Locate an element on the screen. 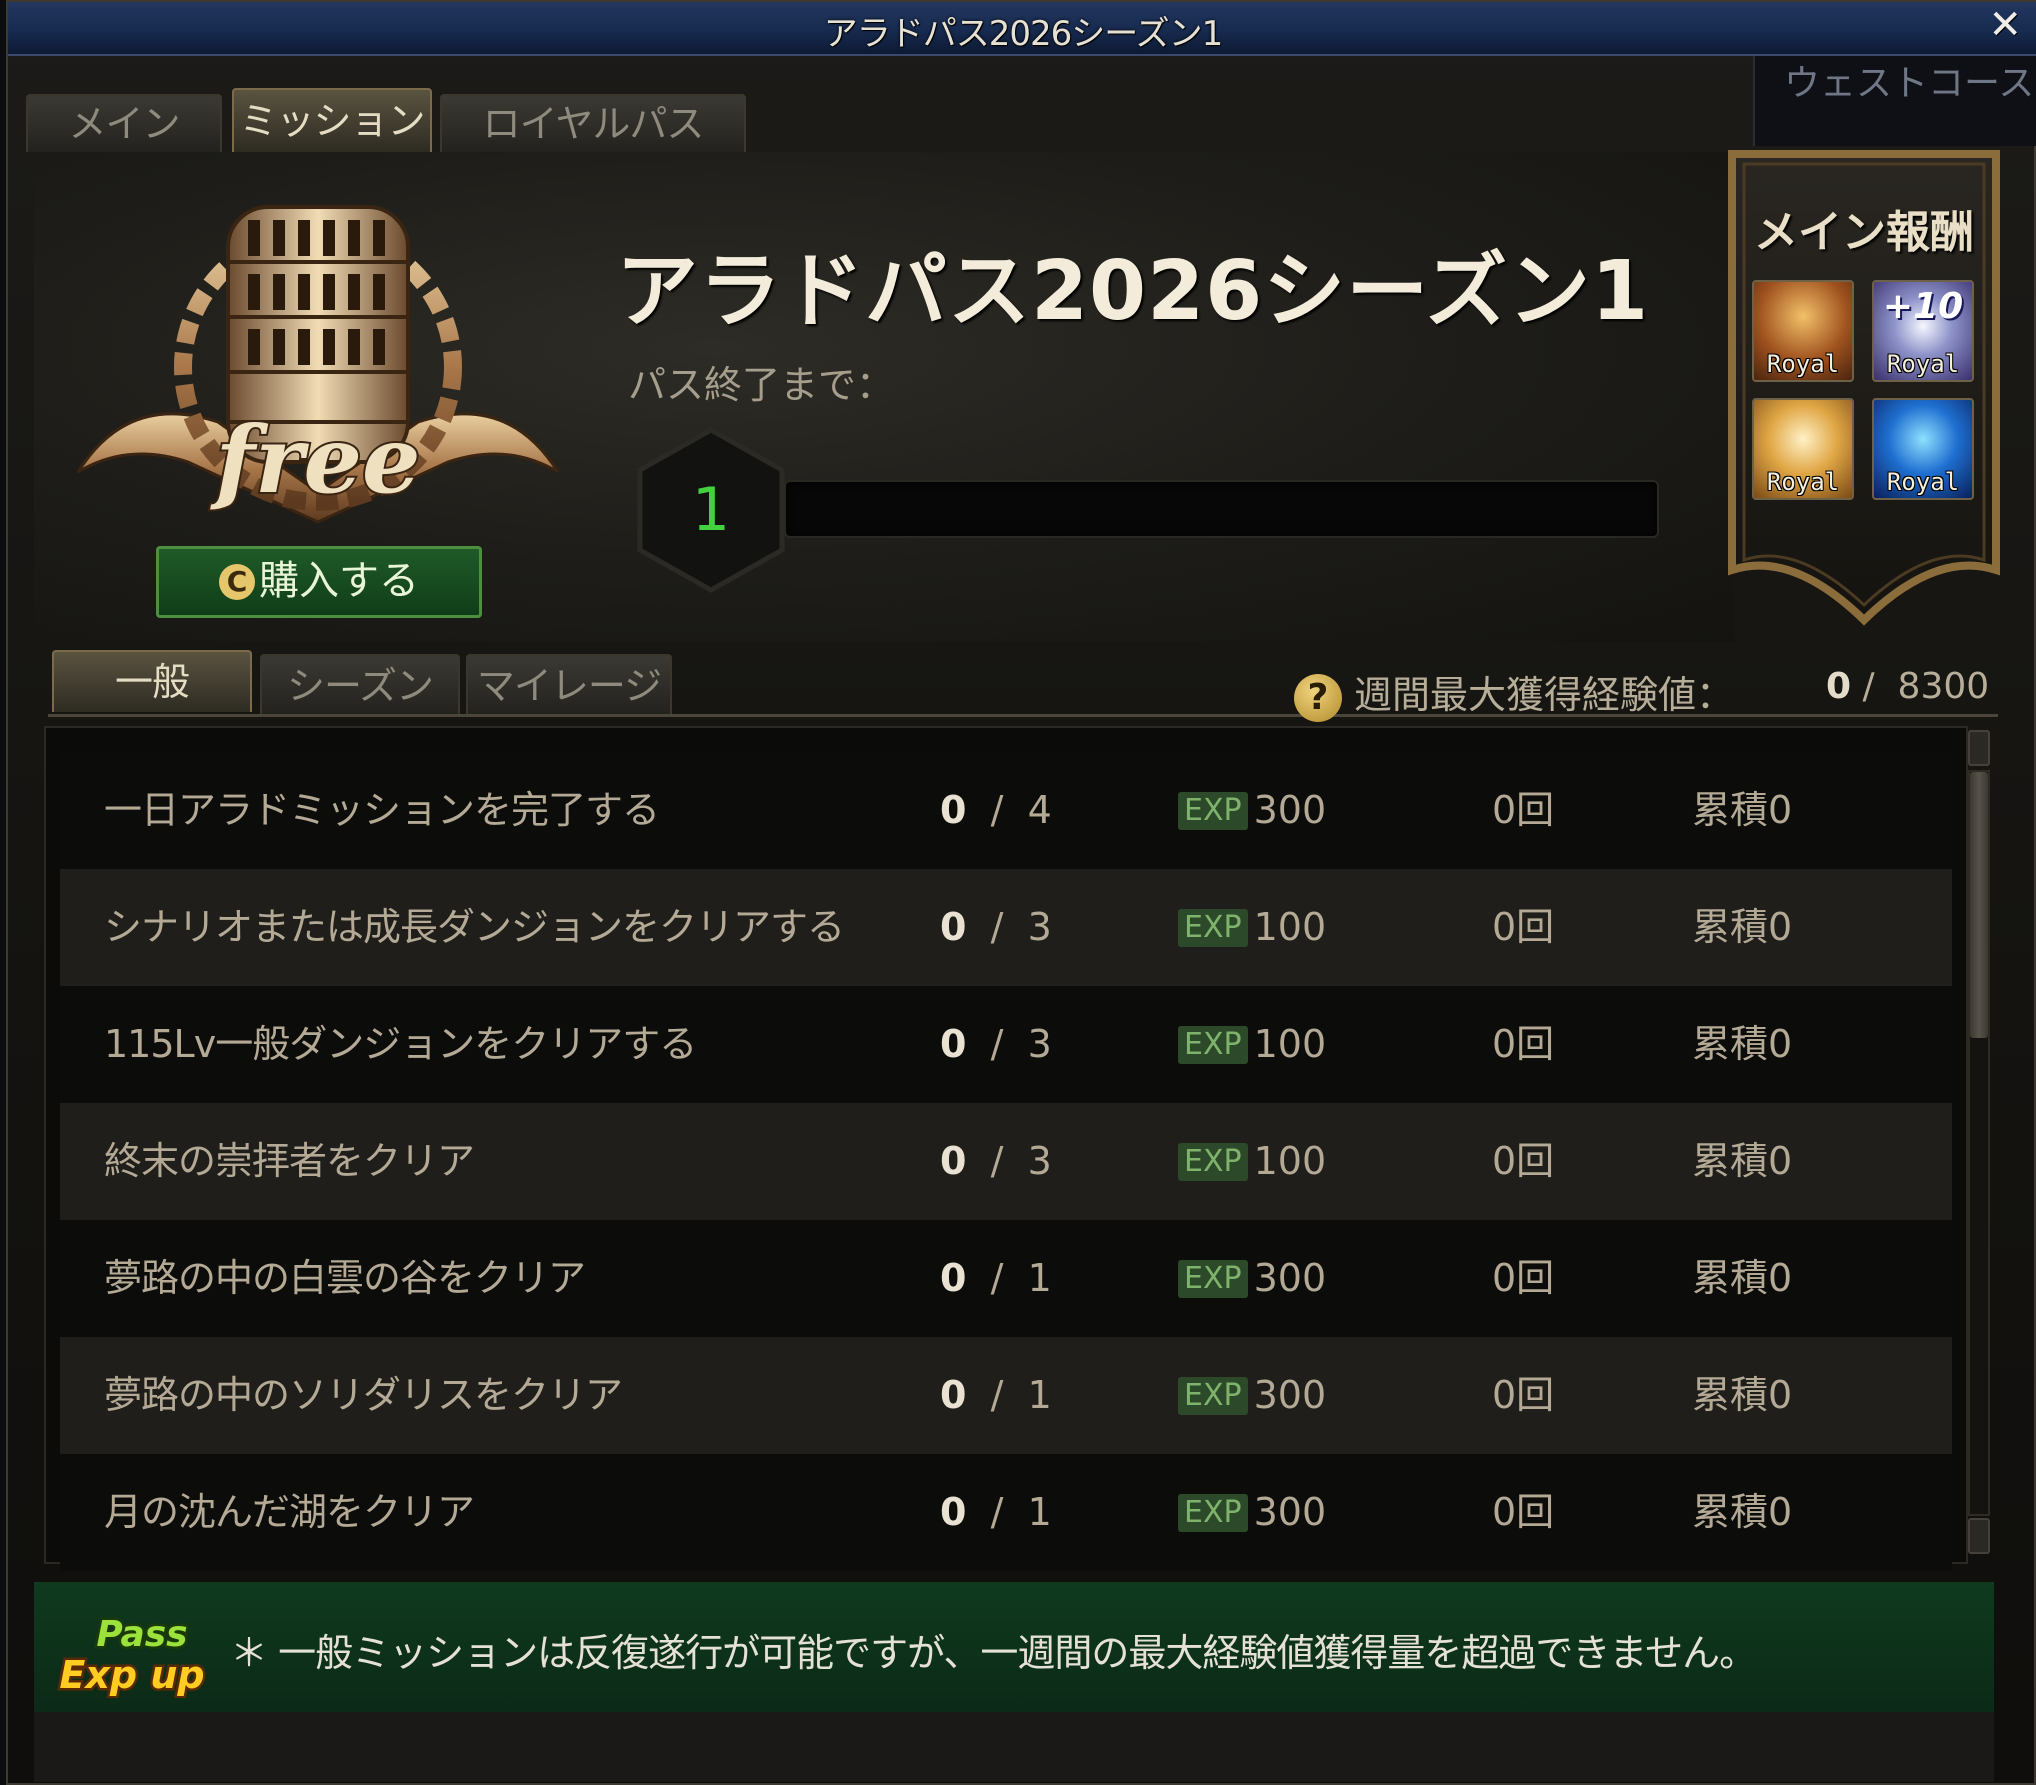 Image resolution: width=2036 pixels, height=1785 pixels. tab-royal-pass: ロイヤルパス is located at coordinates (593, 123).